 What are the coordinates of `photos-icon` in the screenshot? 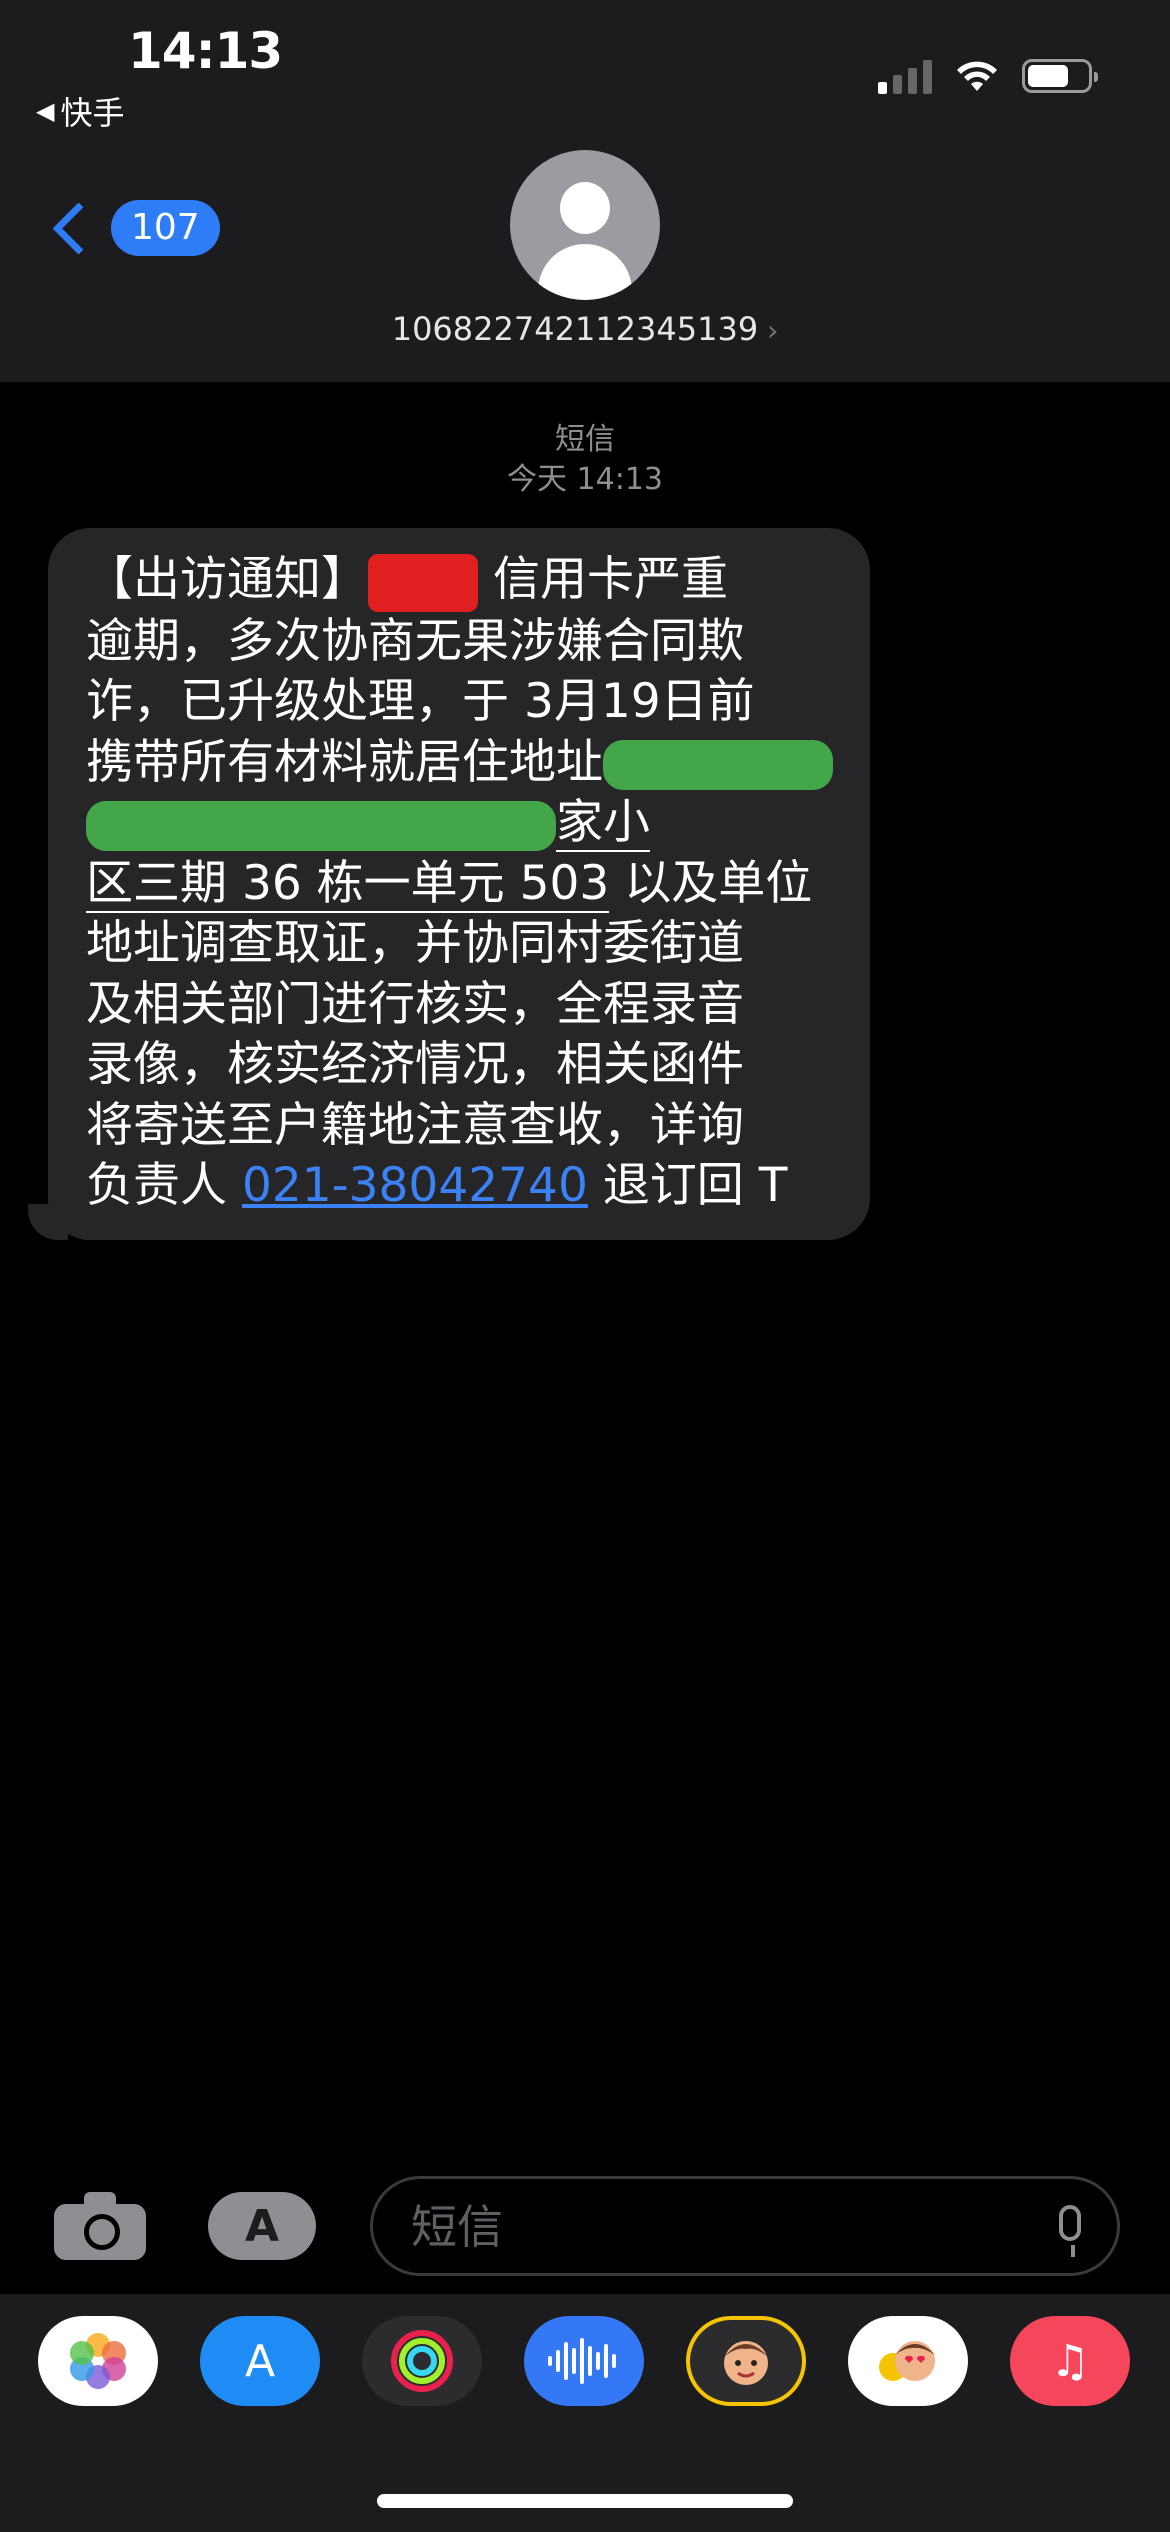 It's located at (98, 2361).